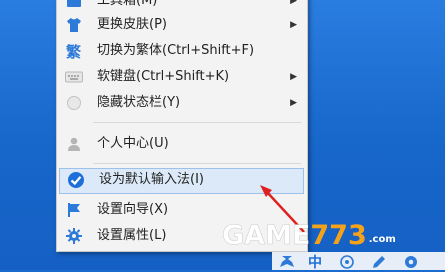  Describe the element at coordinates (74, 77) in the screenshot. I see `keyboard-icon` at that location.